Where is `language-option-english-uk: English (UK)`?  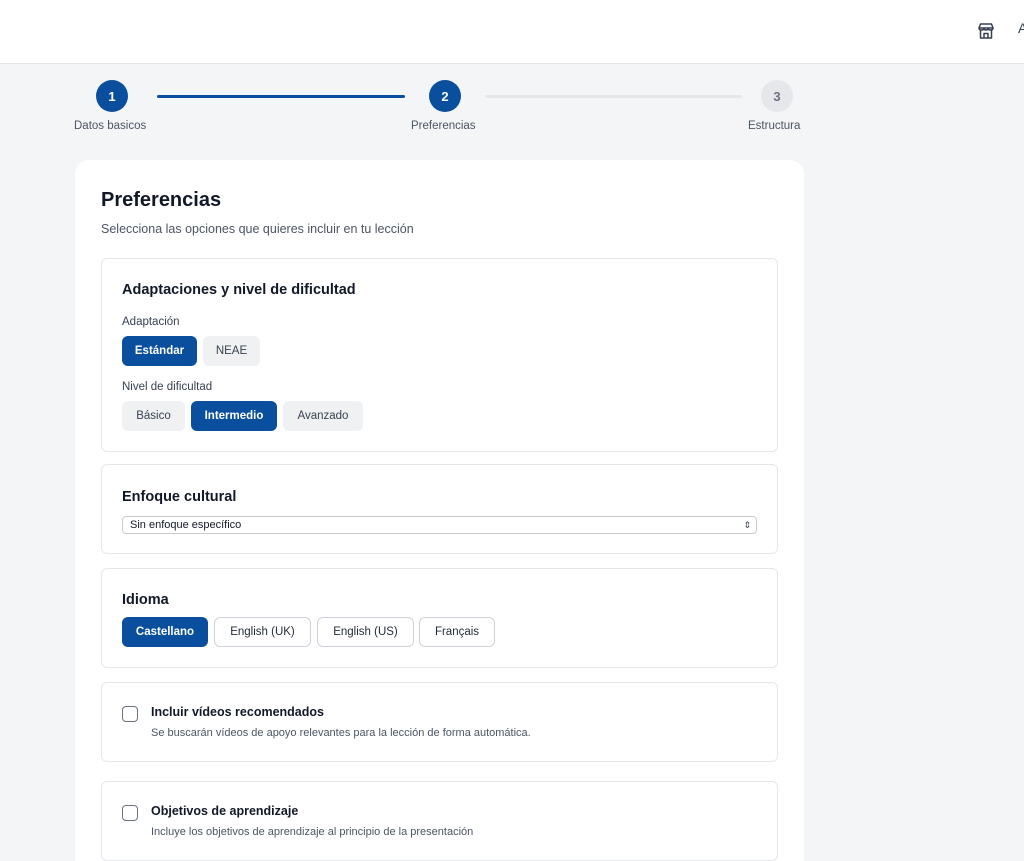 language-option-english-uk: English (UK) is located at coordinates (262, 632).